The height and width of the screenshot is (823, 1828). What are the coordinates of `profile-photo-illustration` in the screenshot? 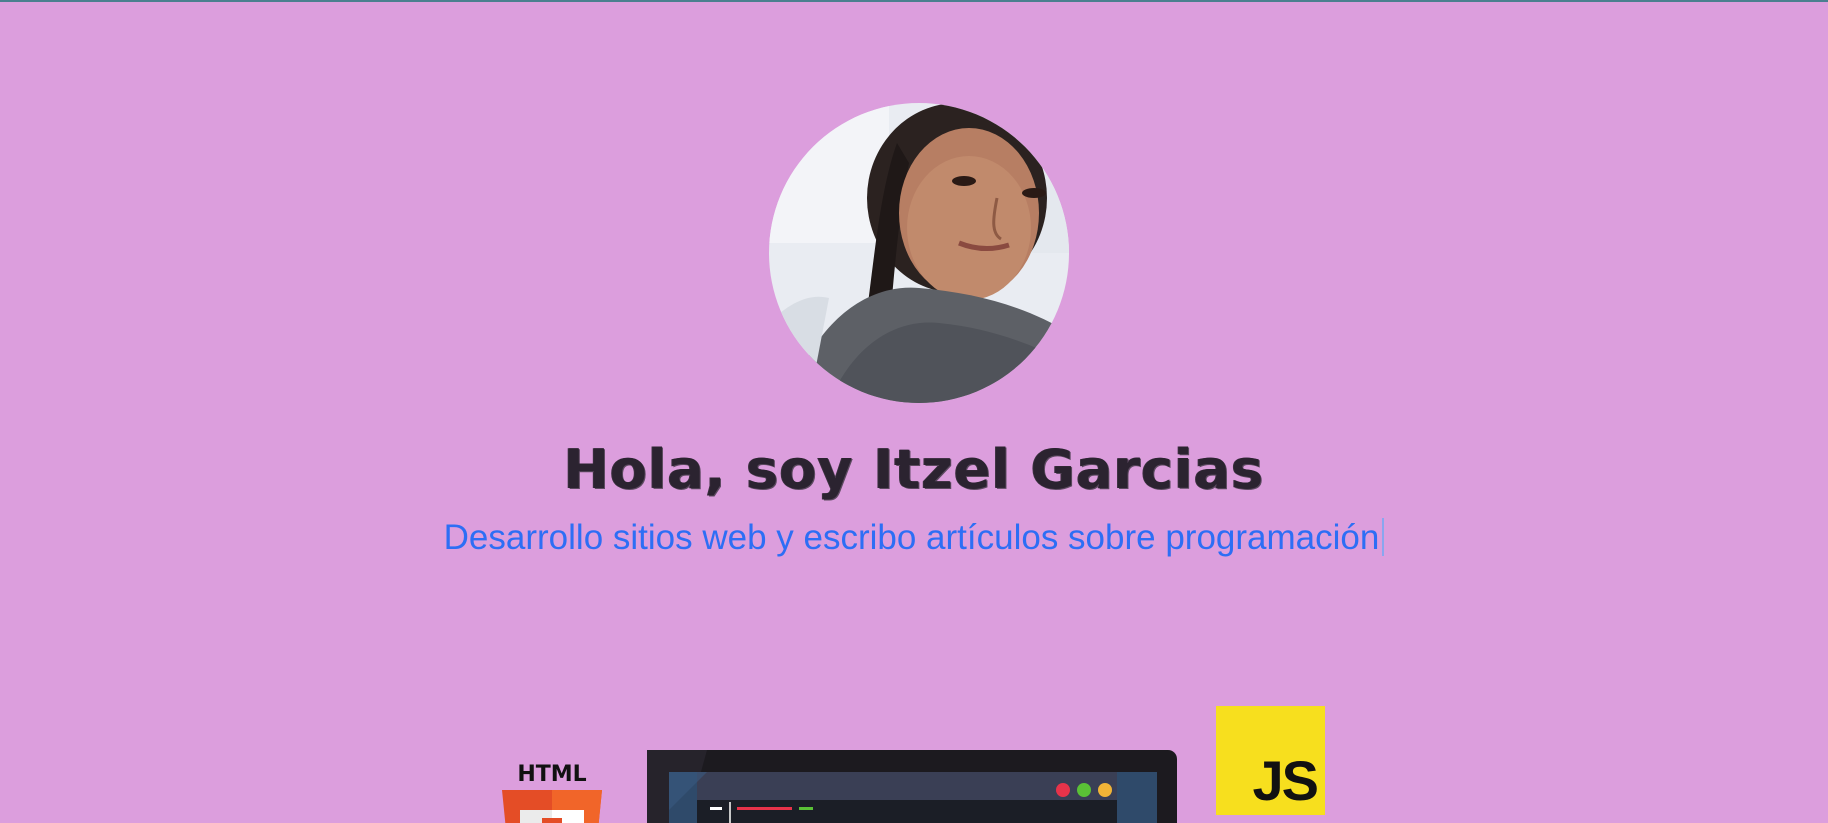 It's located at (919, 253).